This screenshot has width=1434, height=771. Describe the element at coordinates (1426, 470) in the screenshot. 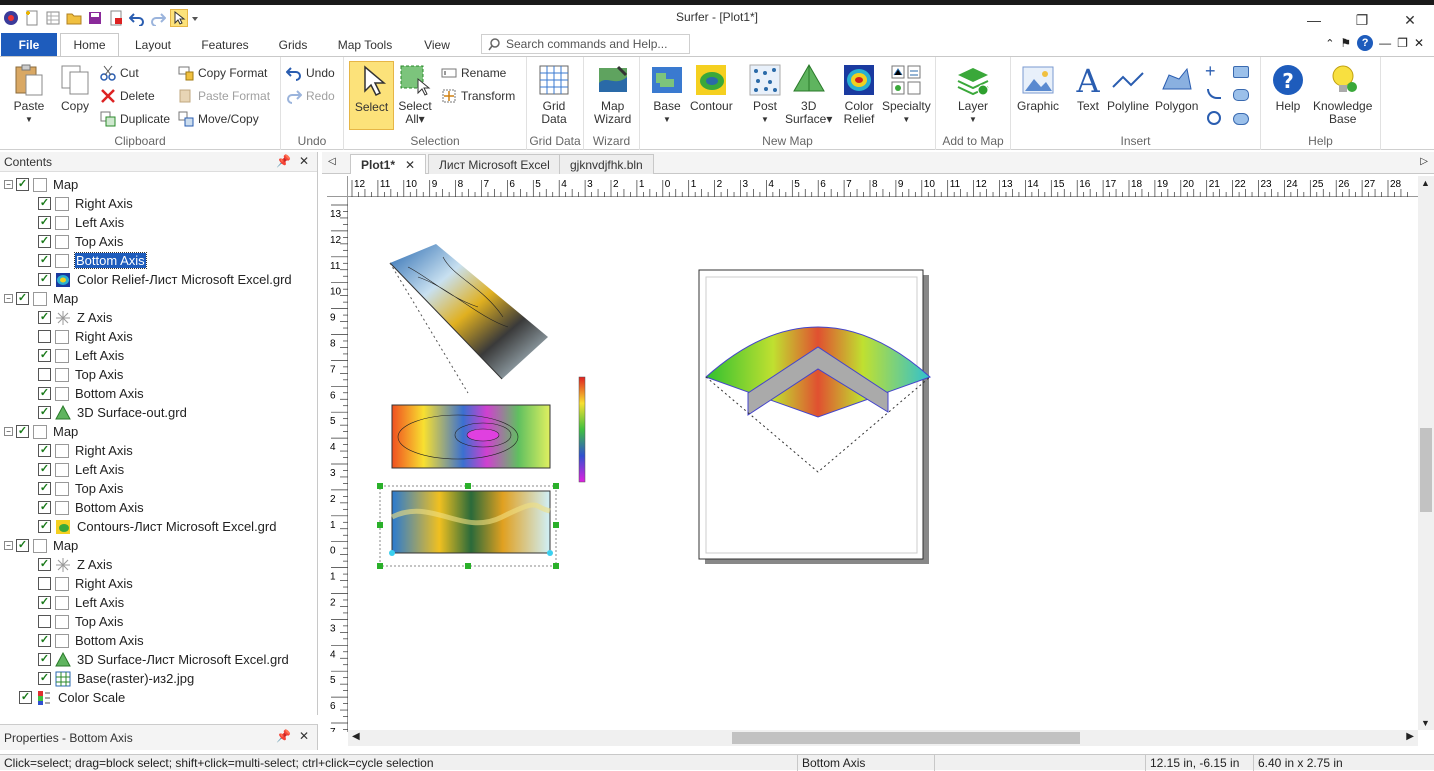

I see `vertical-scroll-thumb` at that location.